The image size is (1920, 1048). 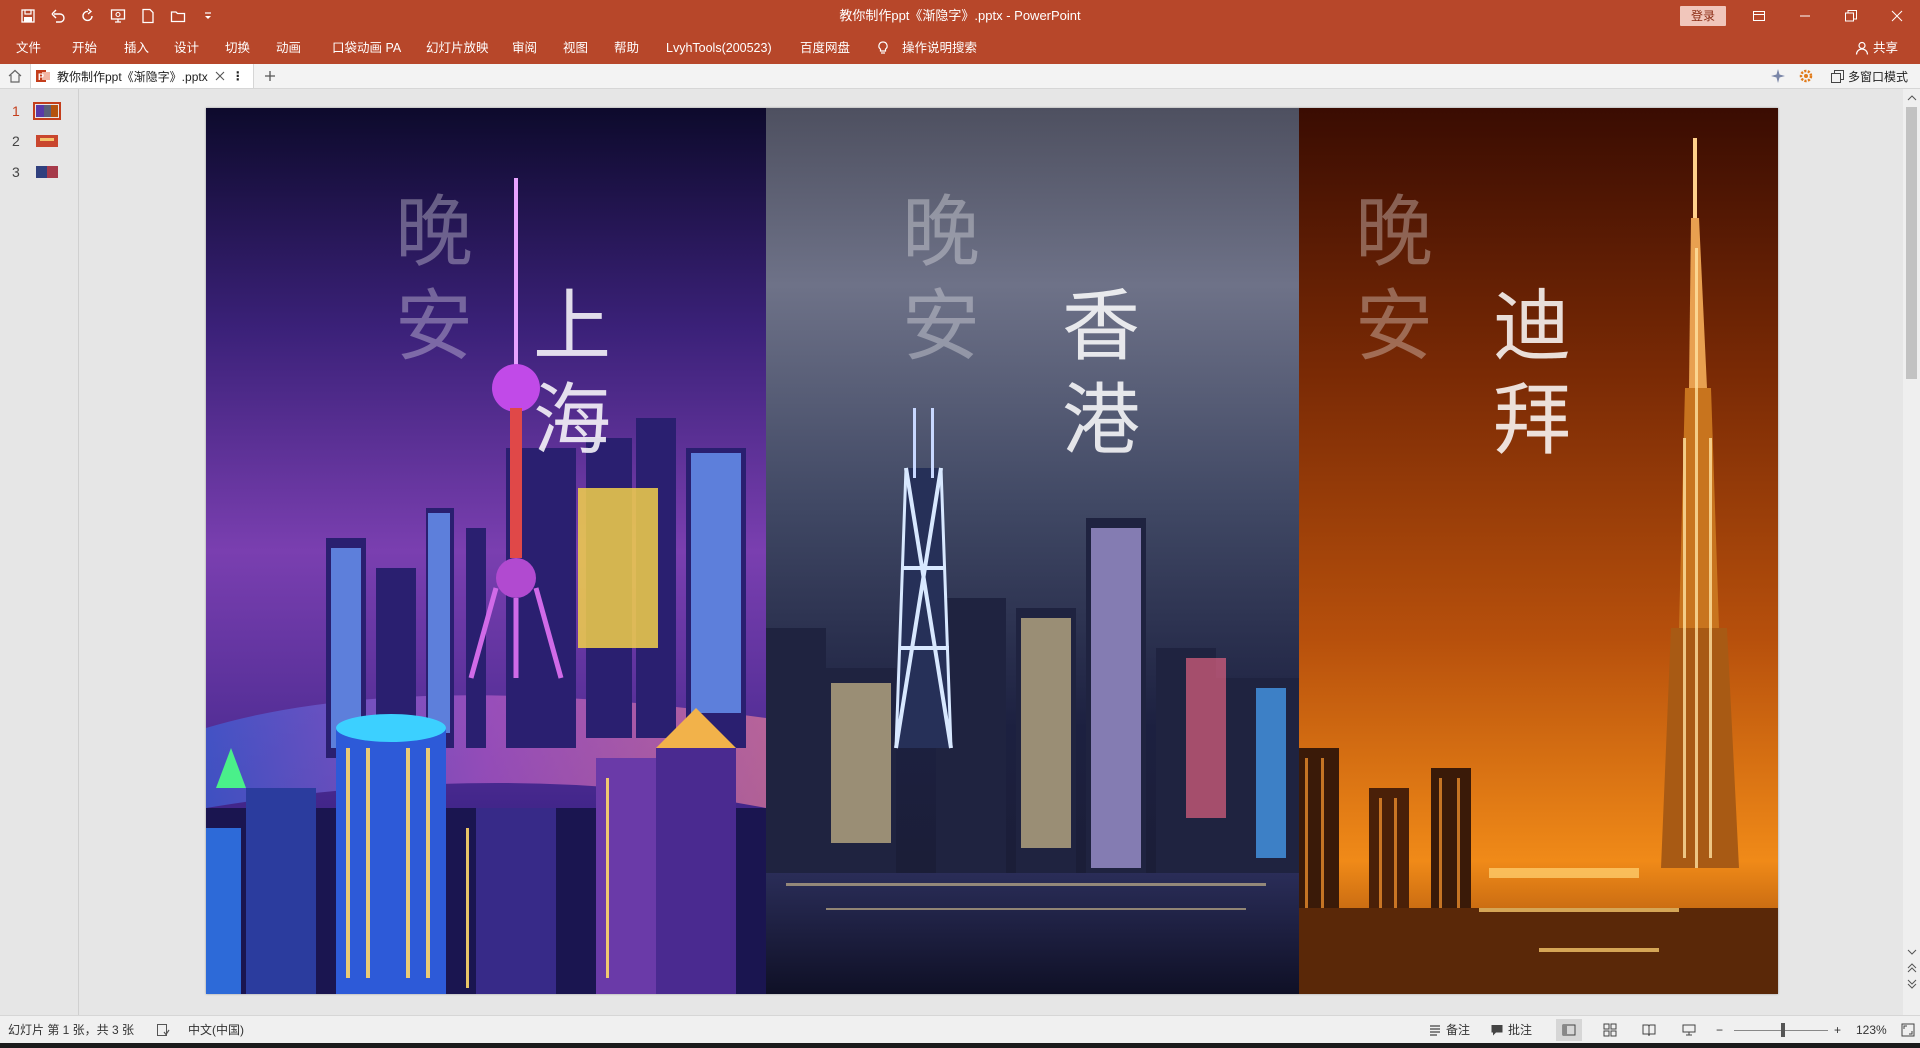 I want to click on city-char: 上, so click(x=571, y=327).